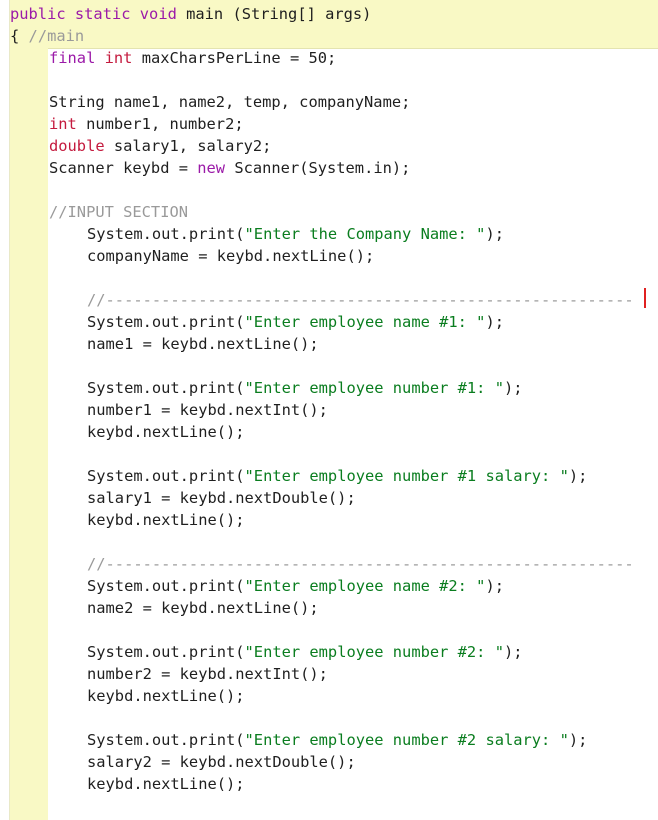 The width and height of the screenshot is (658, 820). I want to click on code-line: salary2 = keybd.nextDouble();, so click(329, 762).